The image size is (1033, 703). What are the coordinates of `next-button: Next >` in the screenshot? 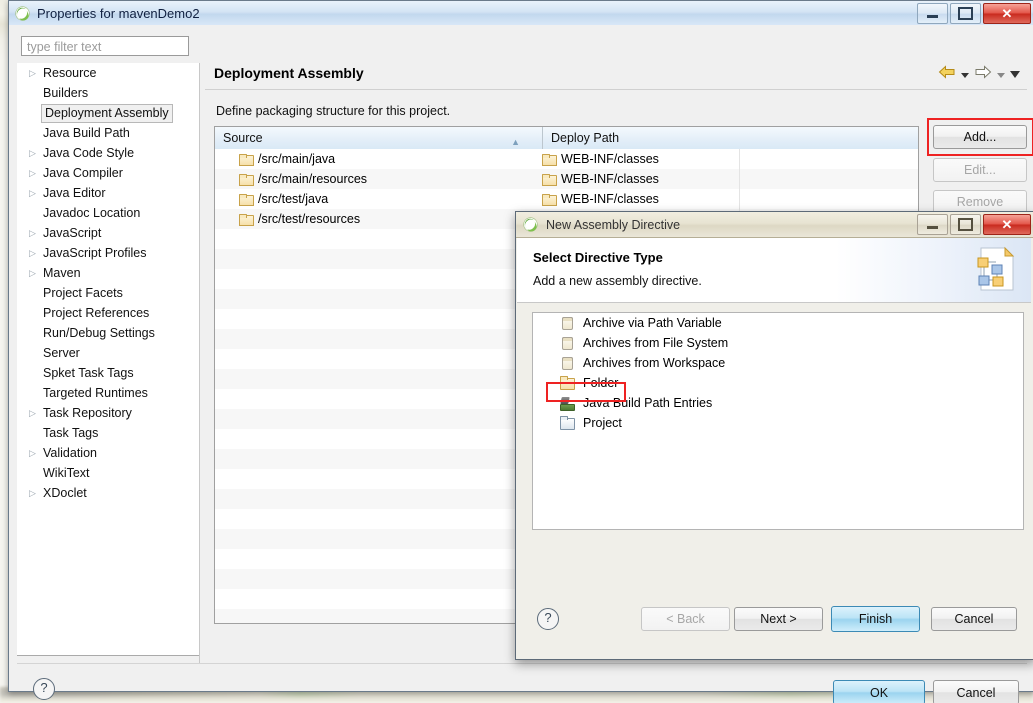 It's located at (778, 619).